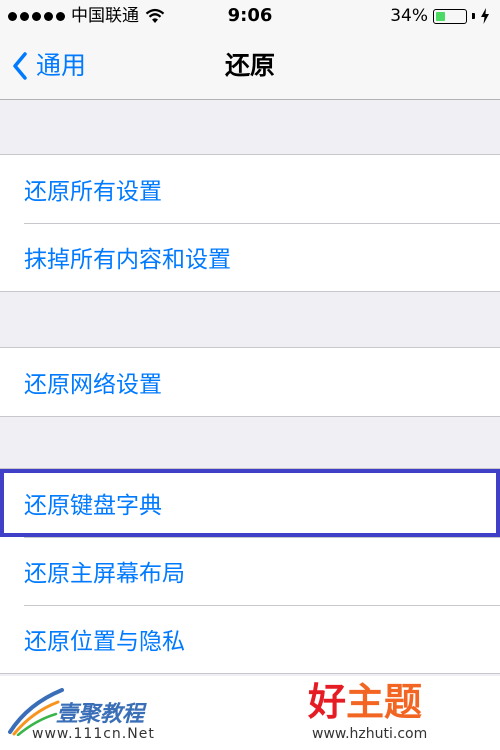 The image size is (500, 750). Describe the element at coordinates (485, 16) in the screenshot. I see `charging-bolt-icon` at that location.